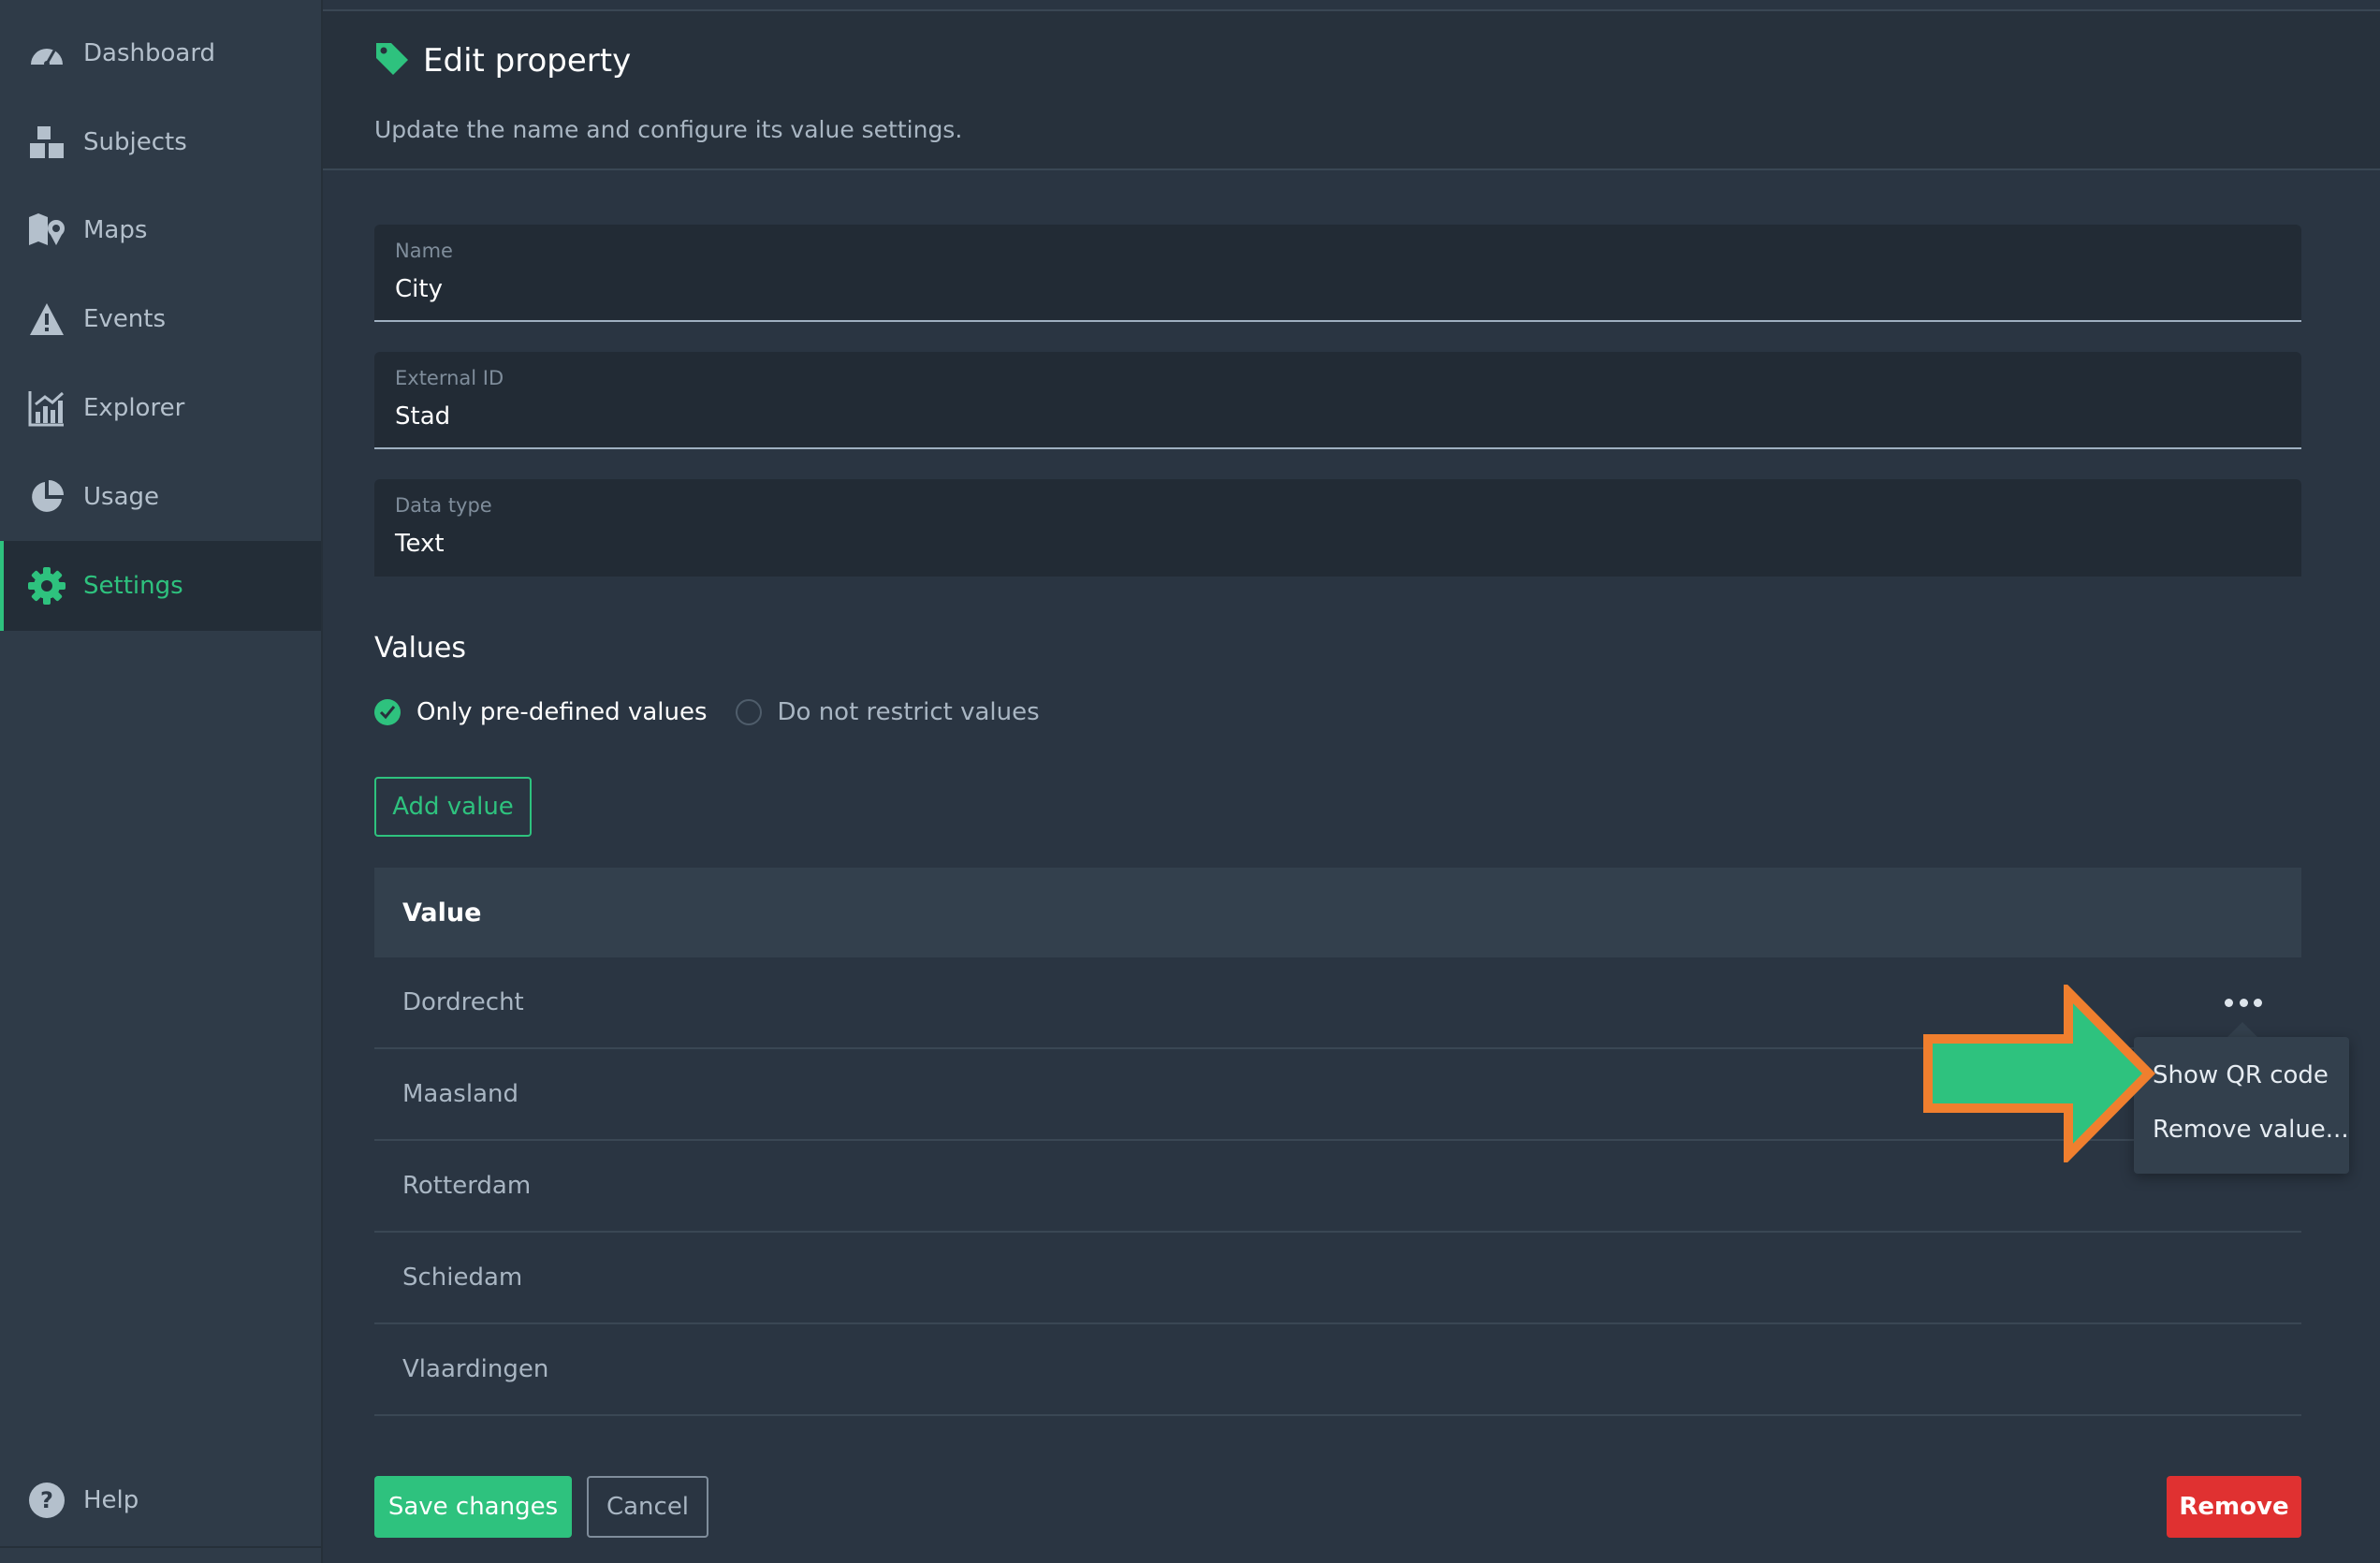  What do you see at coordinates (443, 505) in the screenshot?
I see `data-type-field-label: Data type` at bounding box center [443, 505].